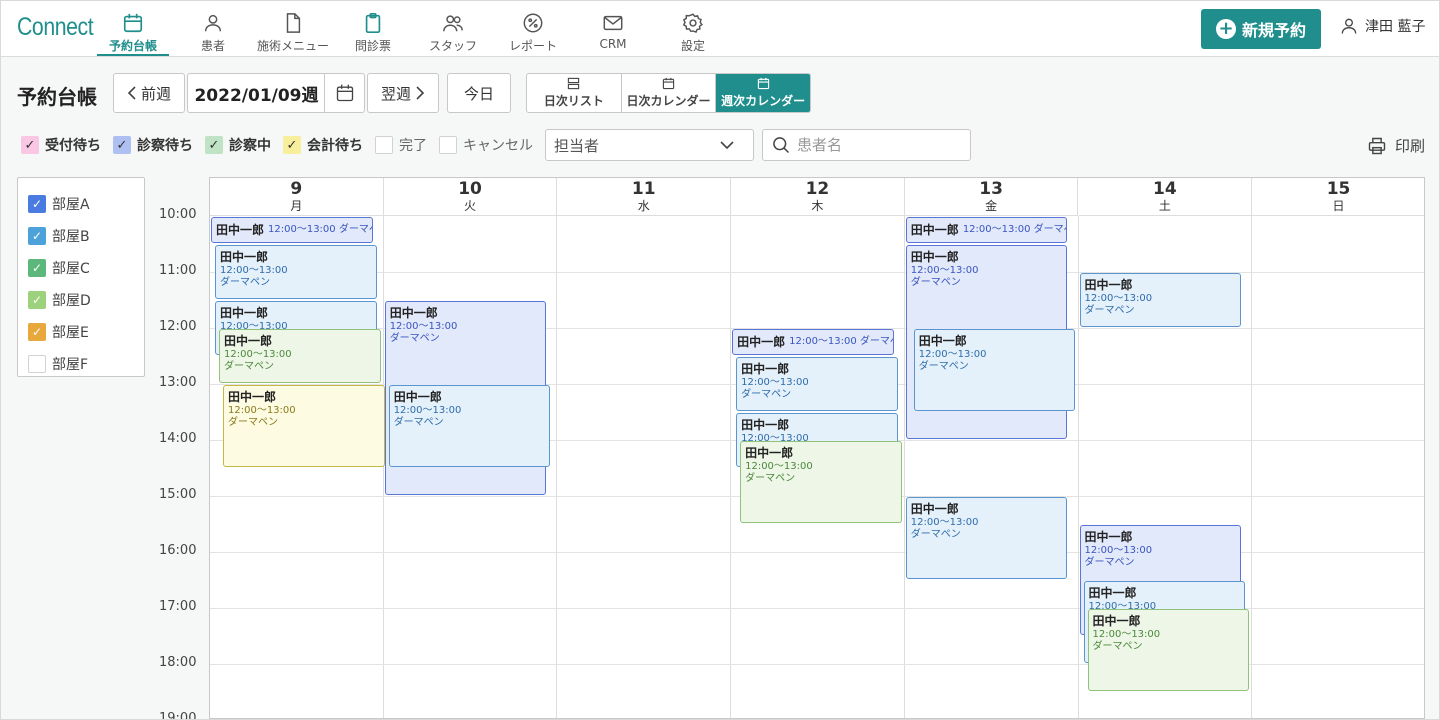 The width and height of the screenshot is (1440, 720). What do you see at coordinates (991, 197) in the screenshot?
I see `day-header: 13 金` at bounding box center [991, 197].